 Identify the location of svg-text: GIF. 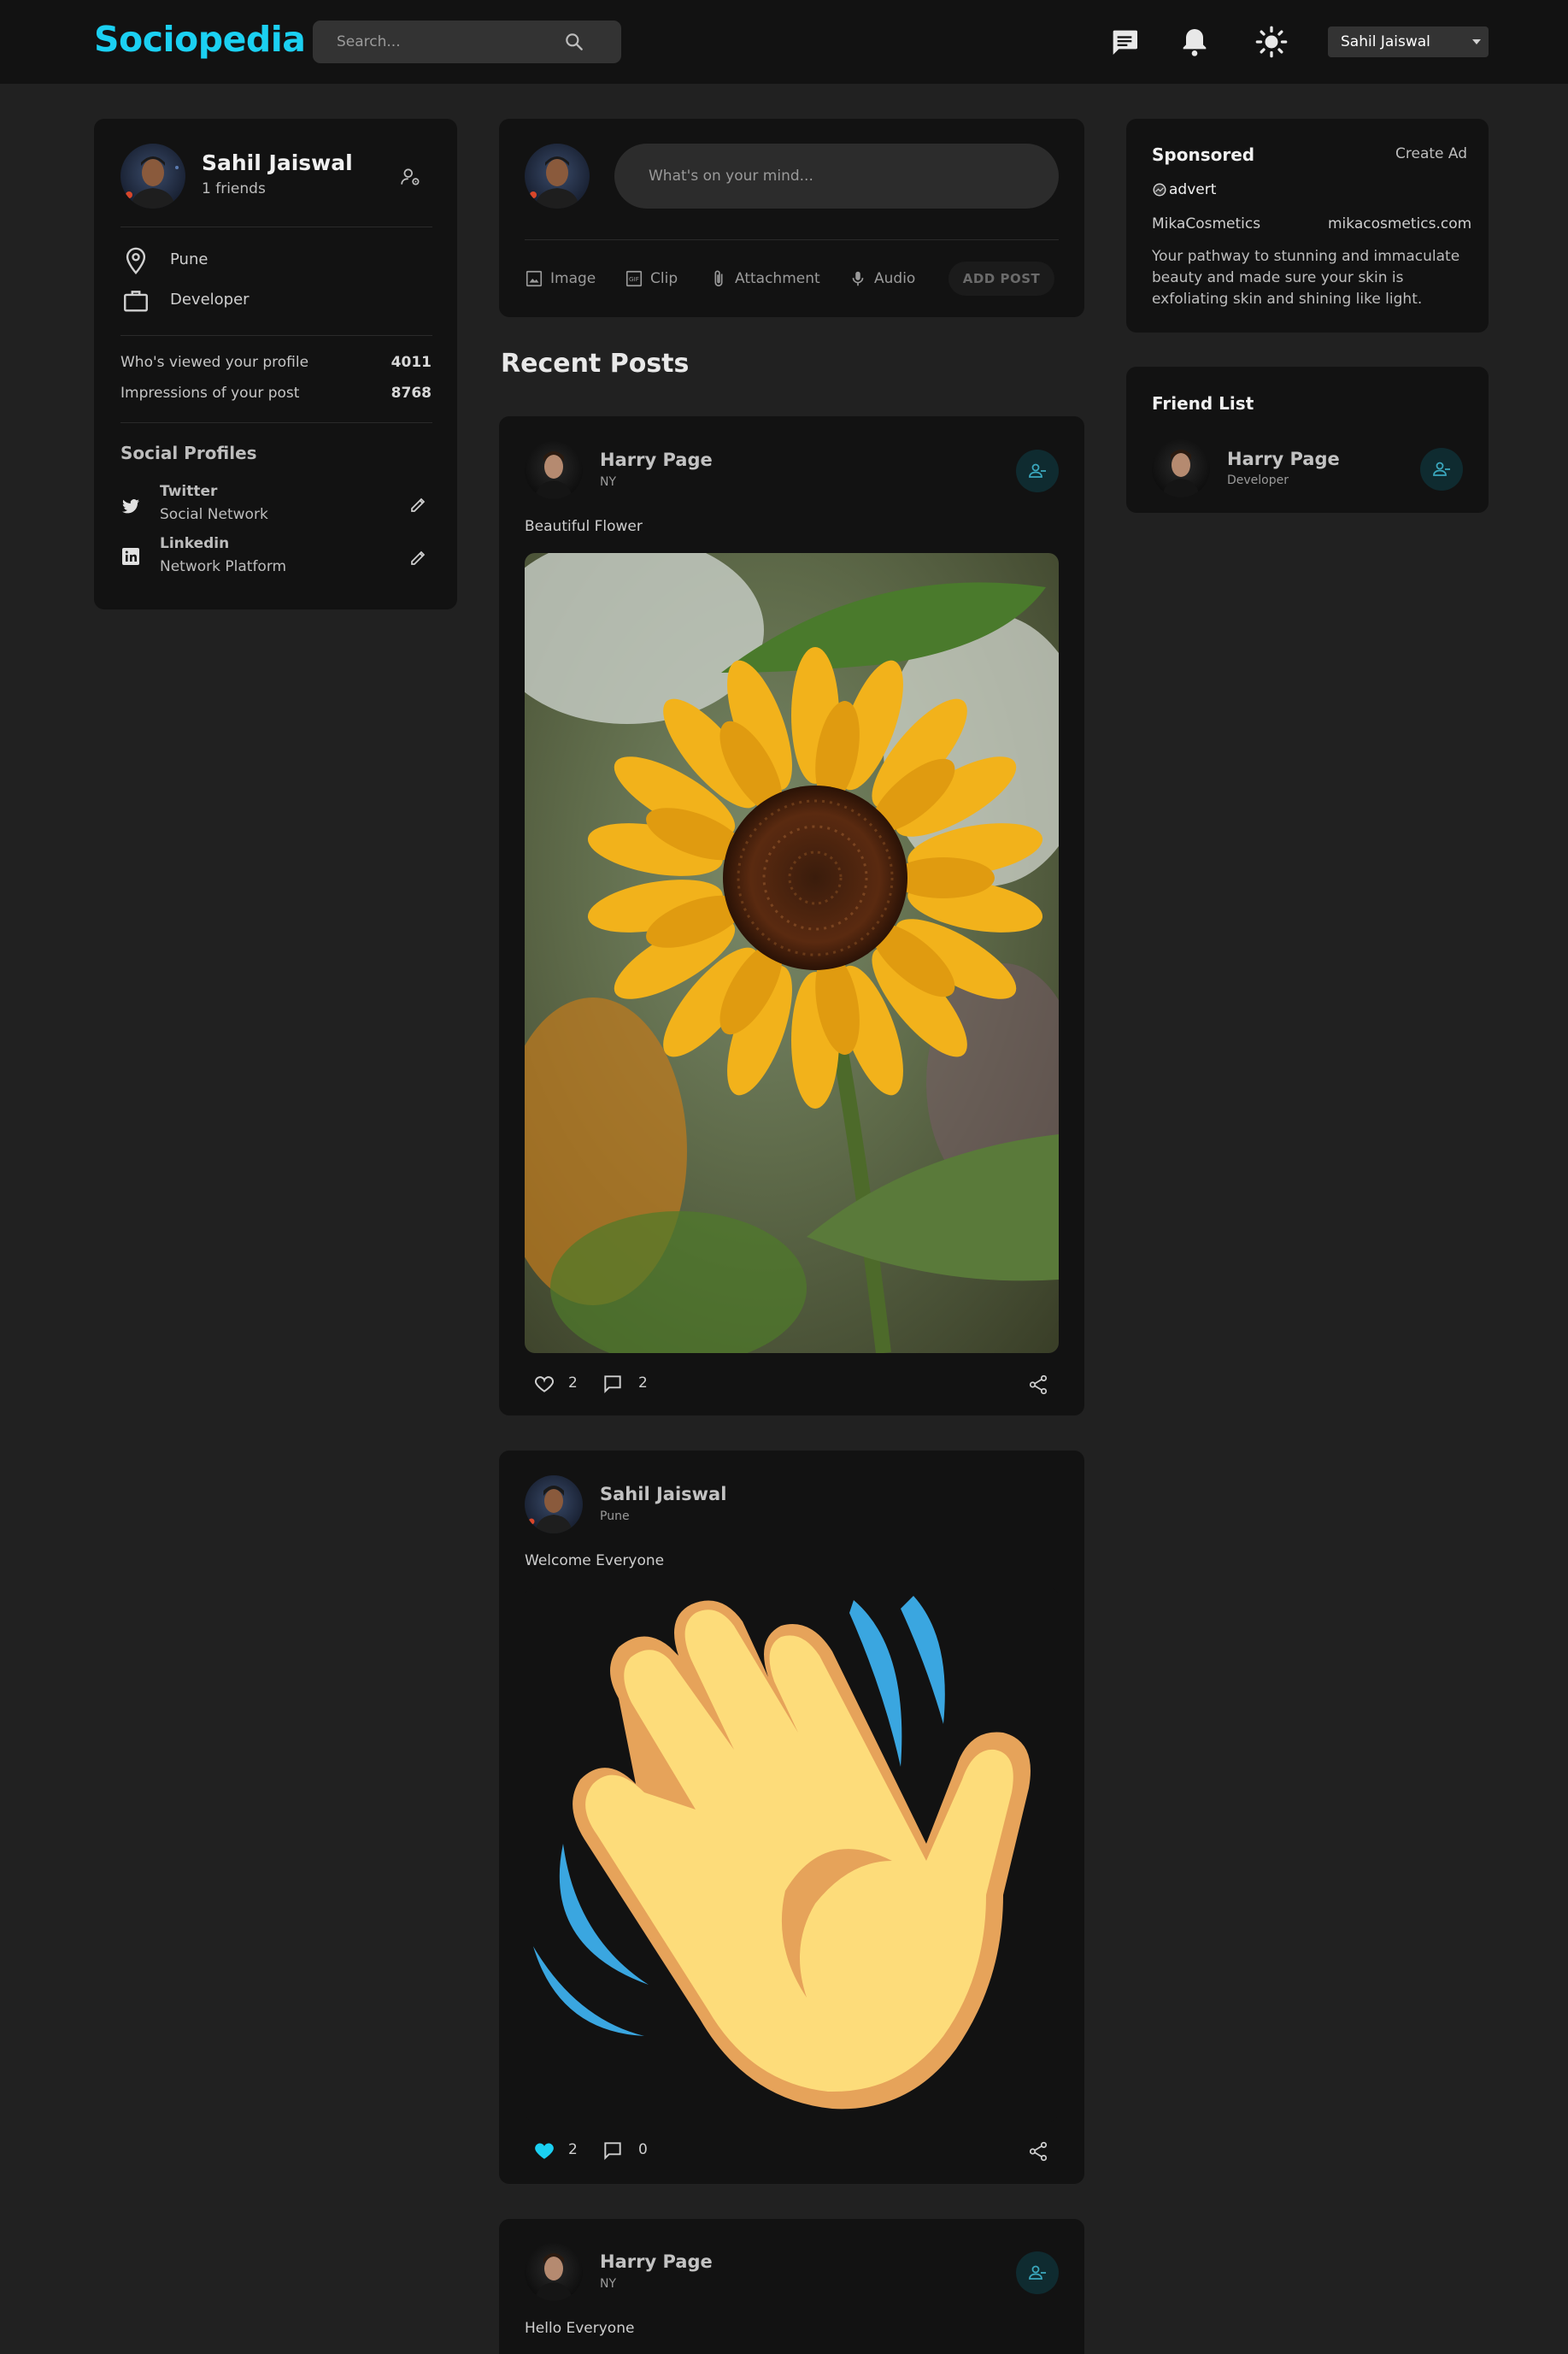
(634, 279).